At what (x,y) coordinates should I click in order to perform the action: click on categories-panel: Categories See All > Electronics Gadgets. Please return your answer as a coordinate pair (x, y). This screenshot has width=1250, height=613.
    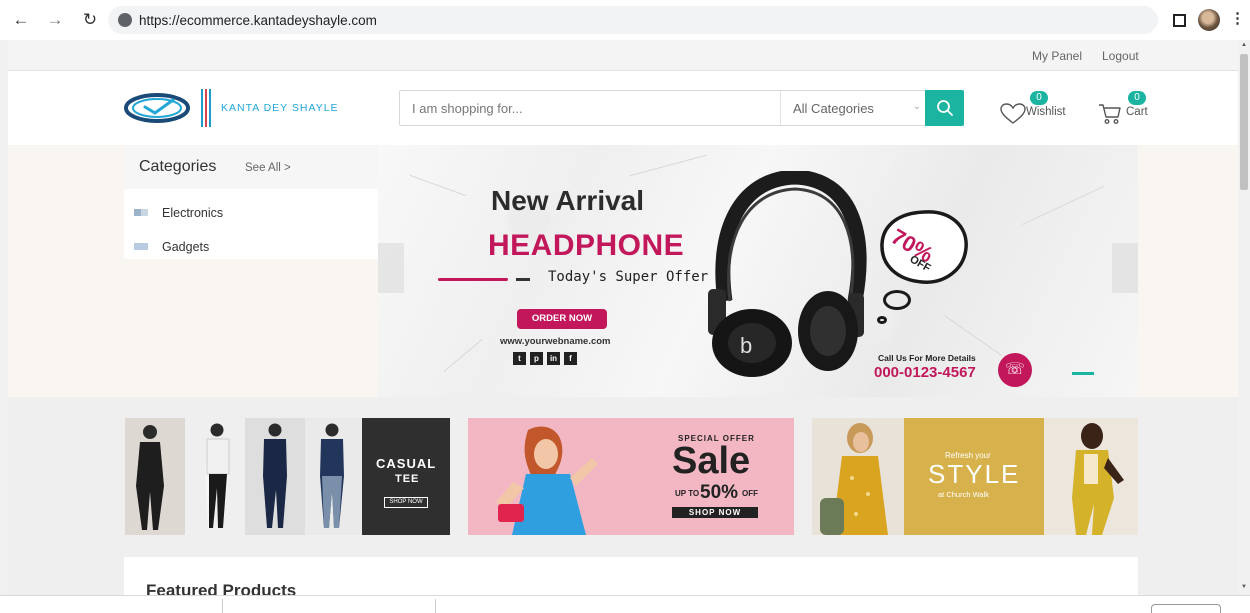
    Looking at the image, I should click on (251, 202).